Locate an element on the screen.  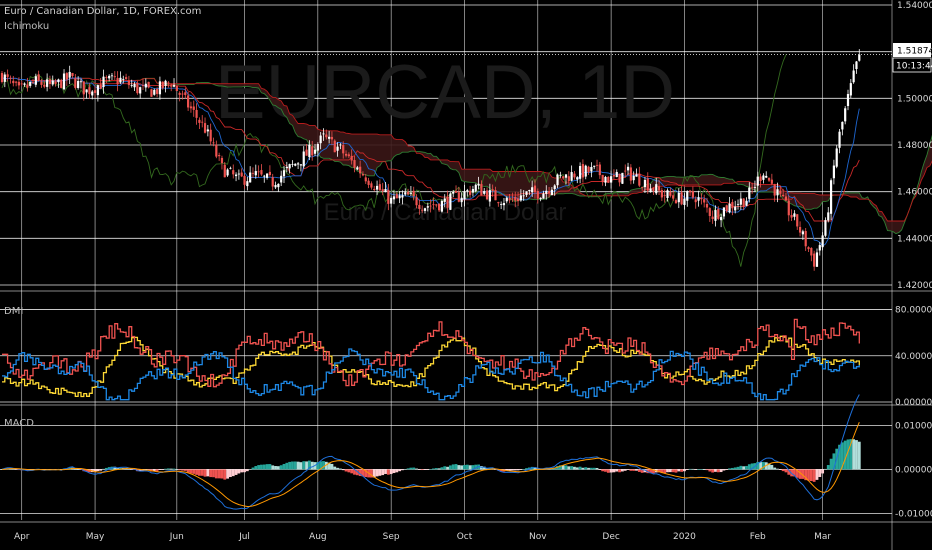
price-tick-label: 1.42000 is located at coordinates (914, 286).